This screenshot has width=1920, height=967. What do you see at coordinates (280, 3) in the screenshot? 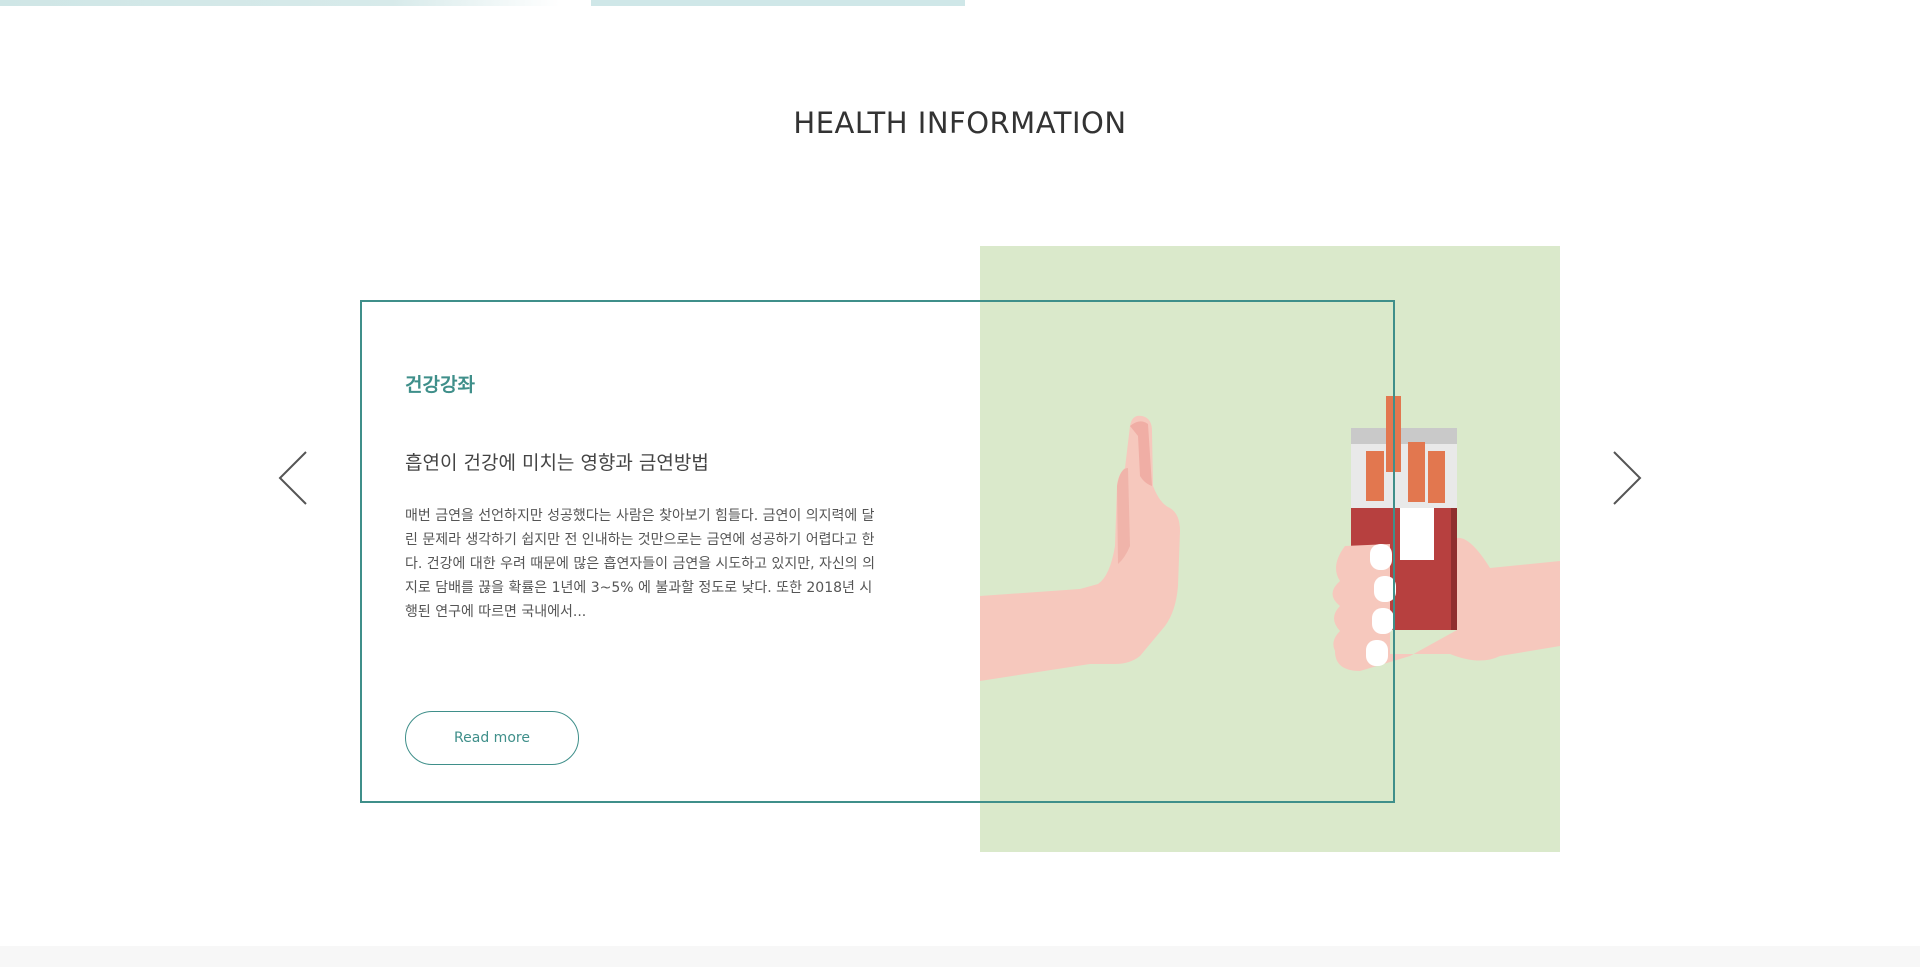
I see `top-decorative-strip` at bounding box center [280, 3].